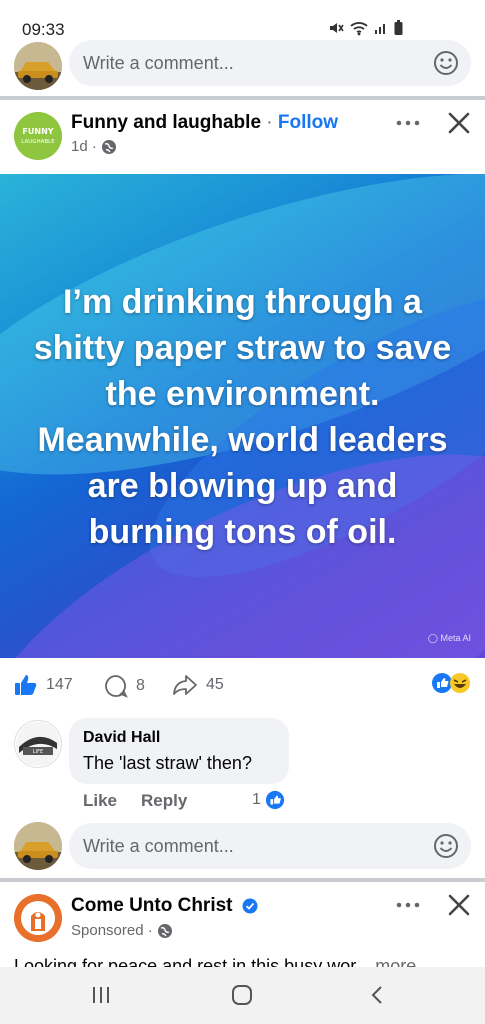 The height and width of the screenshot is (1024, 485). What do you see at coordinates (185, 685) in the screenshot?
I see `share-icon` at bounding box center [185, 685].